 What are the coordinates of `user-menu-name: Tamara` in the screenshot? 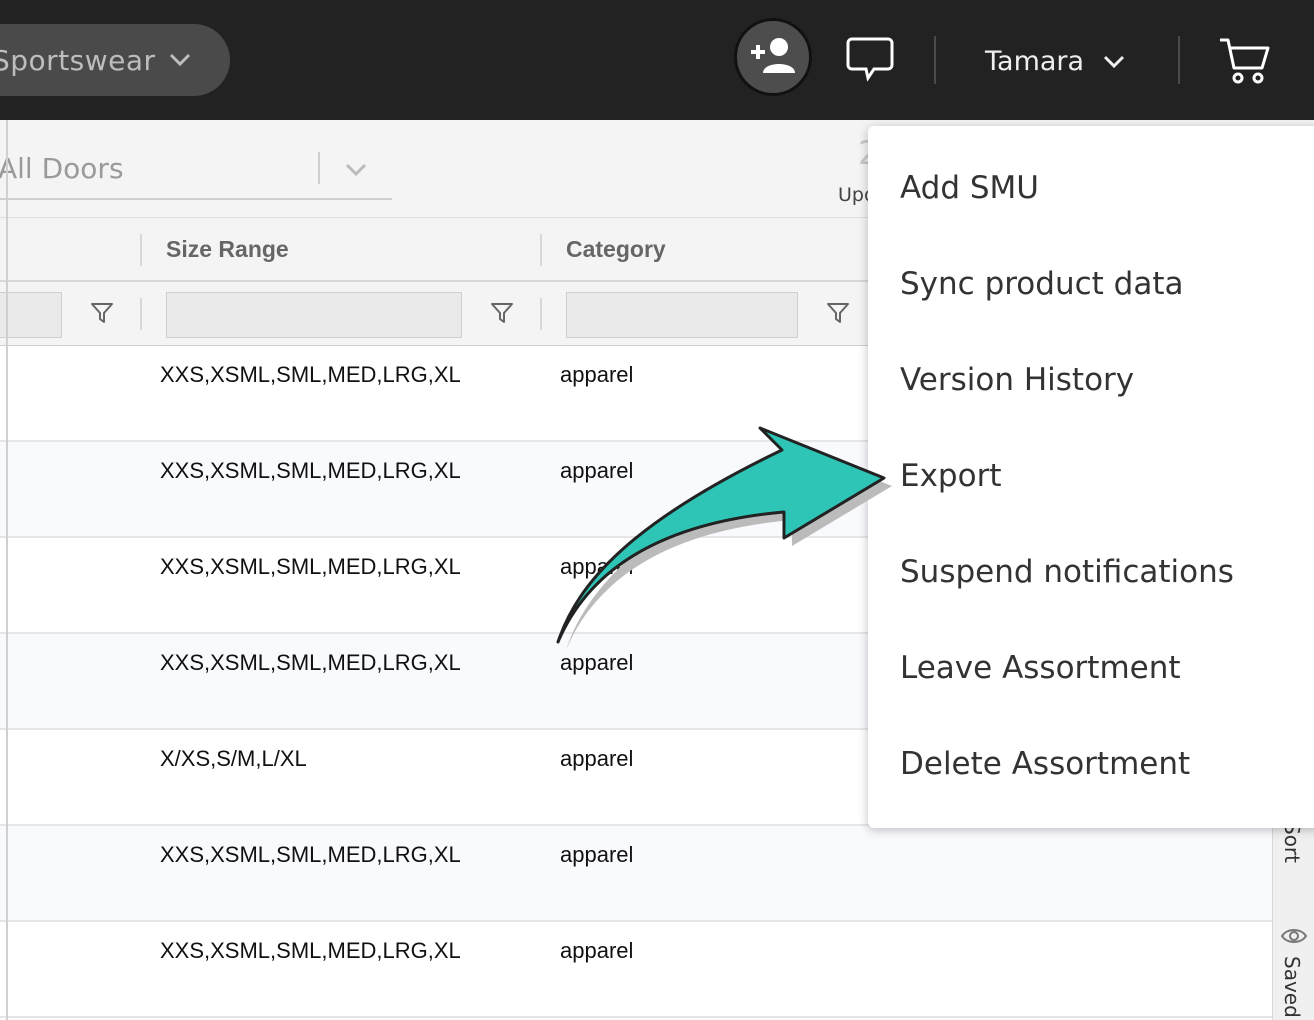 It's located at (1034, 61).